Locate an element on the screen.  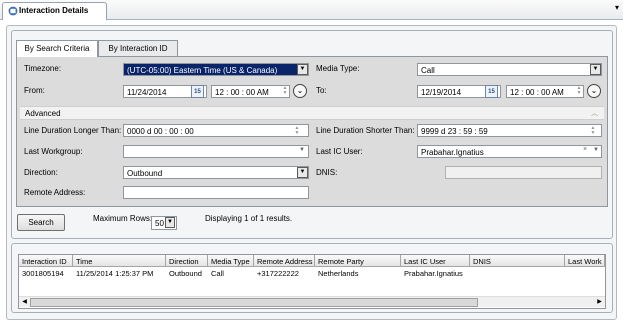
timezone-label: Timezone: is located at coordinates (43, 68).